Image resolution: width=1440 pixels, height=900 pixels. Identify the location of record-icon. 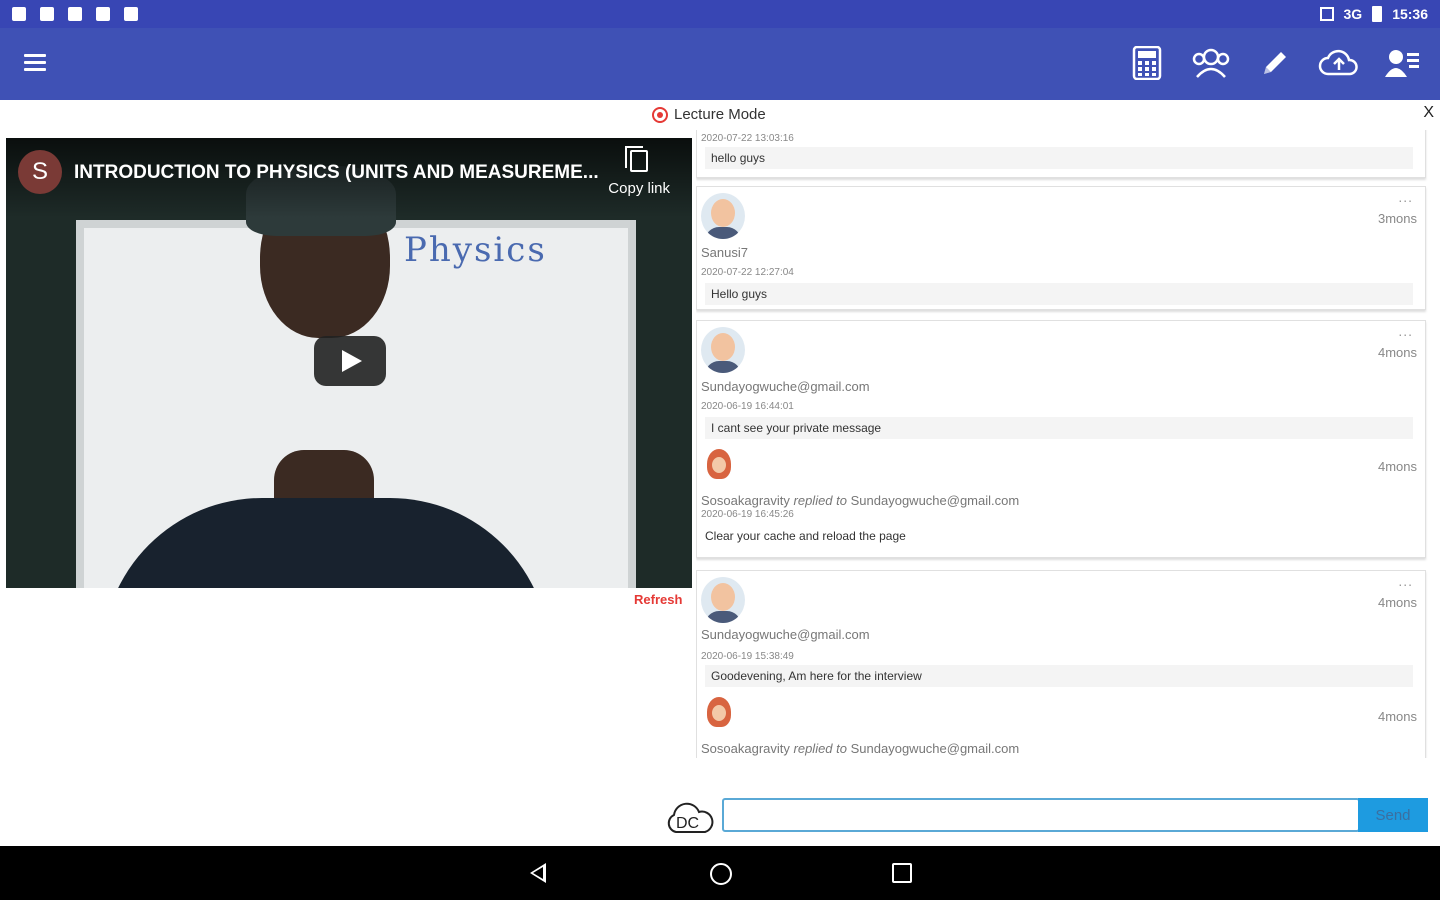
(660, 114).